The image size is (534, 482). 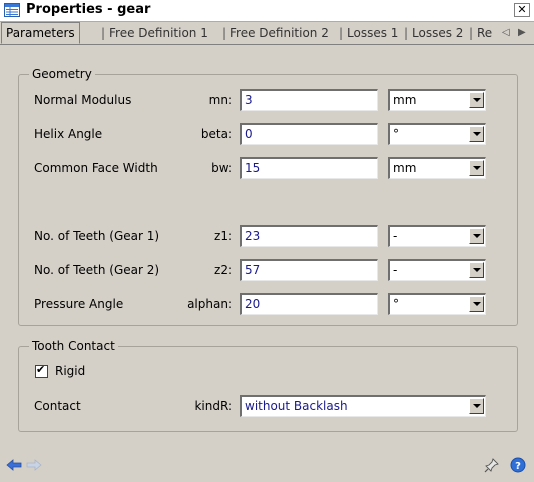 I want to click on rigid-checkbox, so click(x=41, y=370).